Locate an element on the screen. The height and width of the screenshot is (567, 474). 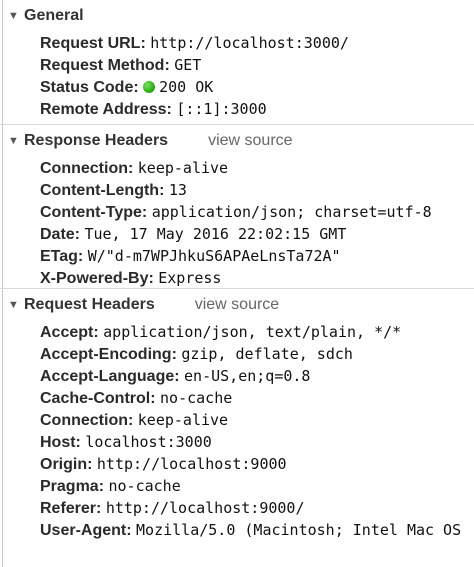
header-key: Accept-Encoding: is located at coordinates (108, 354).